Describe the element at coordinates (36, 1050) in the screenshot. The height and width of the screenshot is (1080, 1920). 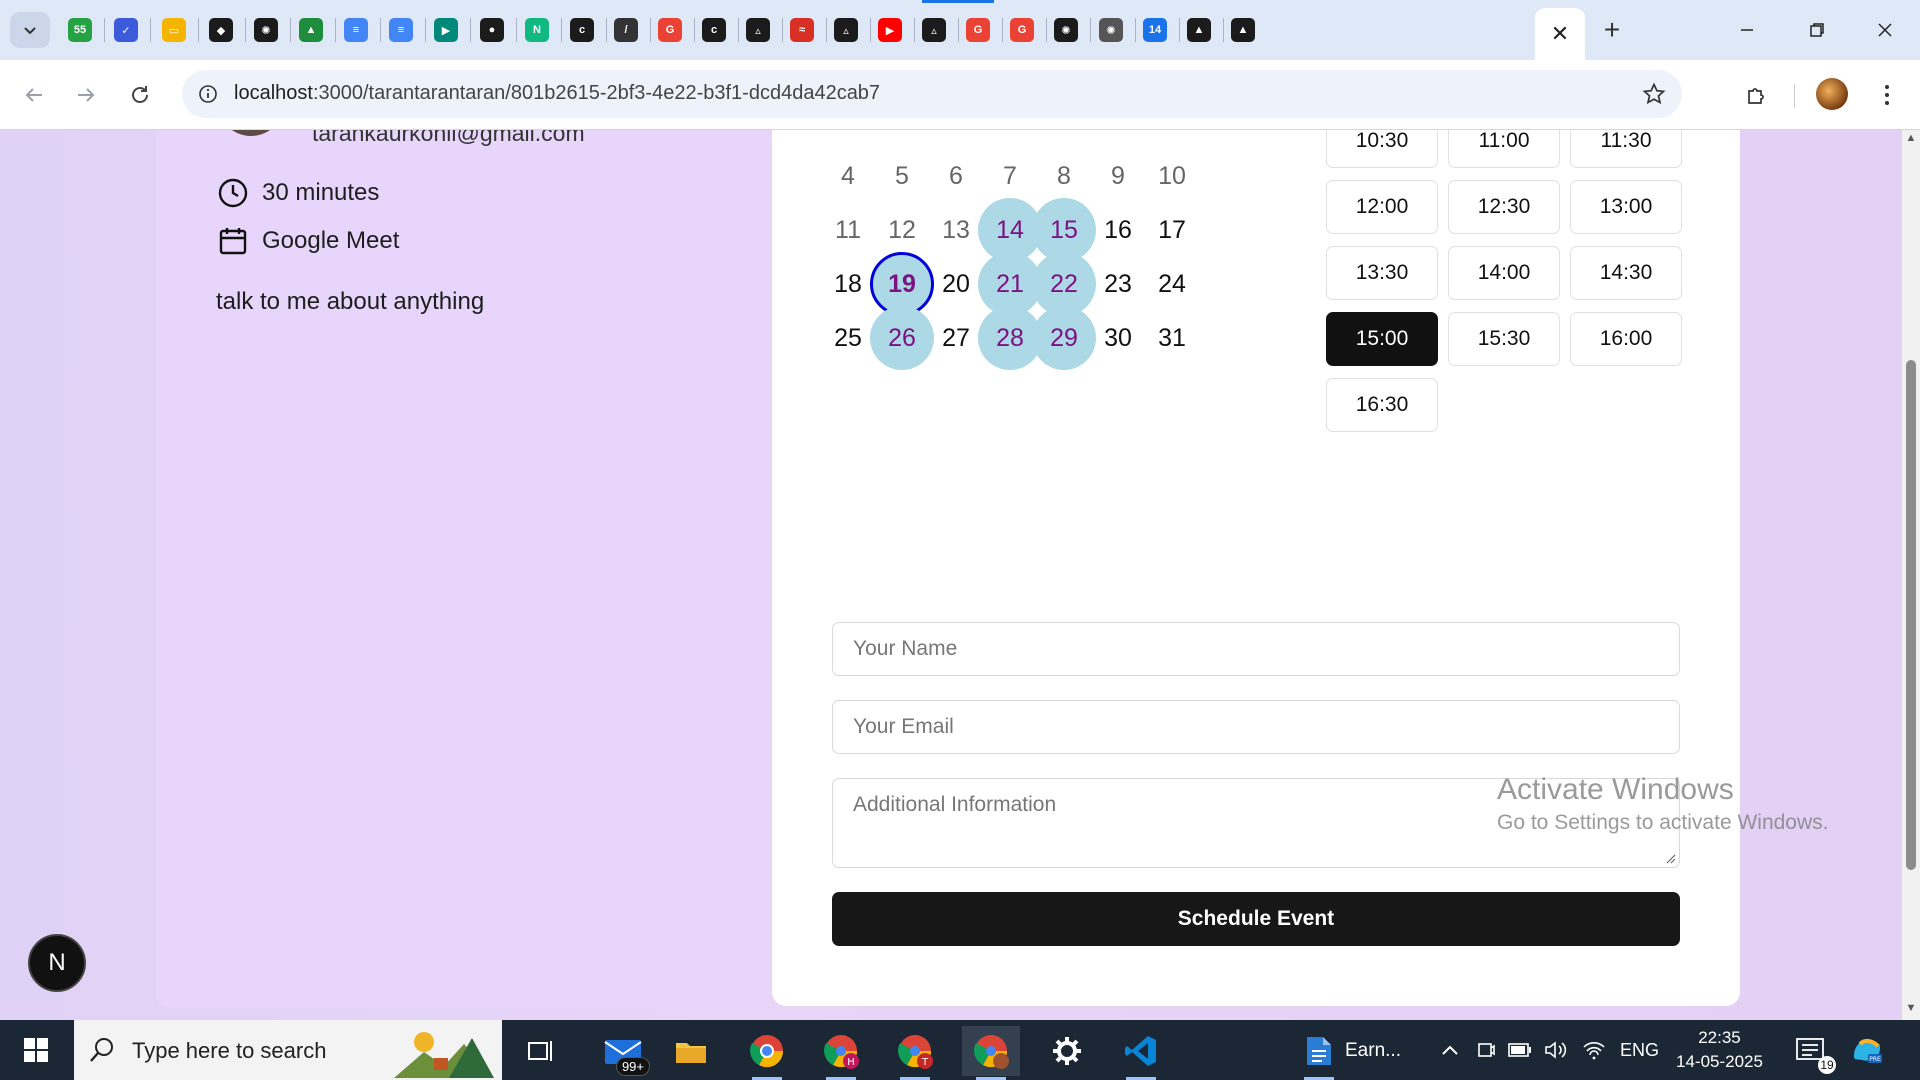
I see `start-button` at that location.